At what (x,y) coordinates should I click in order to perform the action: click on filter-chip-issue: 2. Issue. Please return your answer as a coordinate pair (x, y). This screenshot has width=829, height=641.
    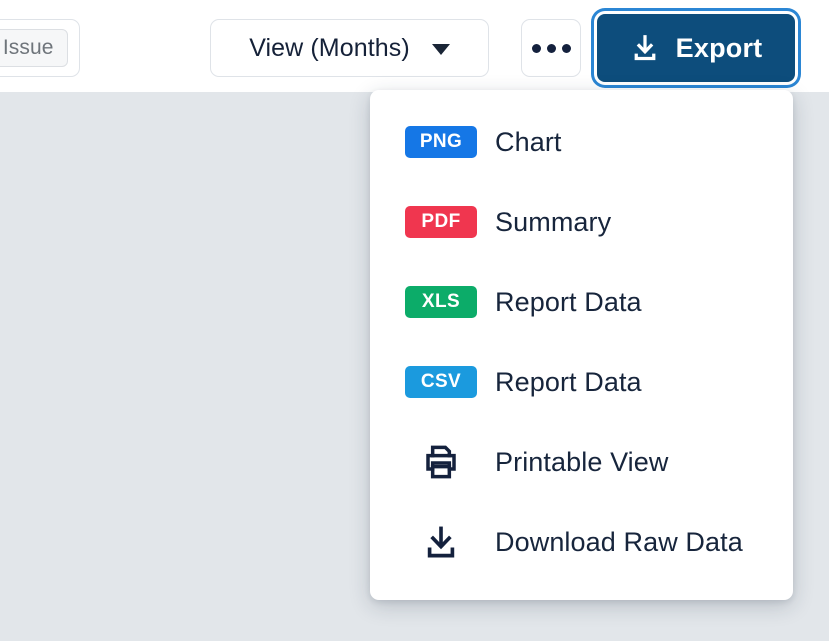
    Looking at the image, I should click on (34, 48).